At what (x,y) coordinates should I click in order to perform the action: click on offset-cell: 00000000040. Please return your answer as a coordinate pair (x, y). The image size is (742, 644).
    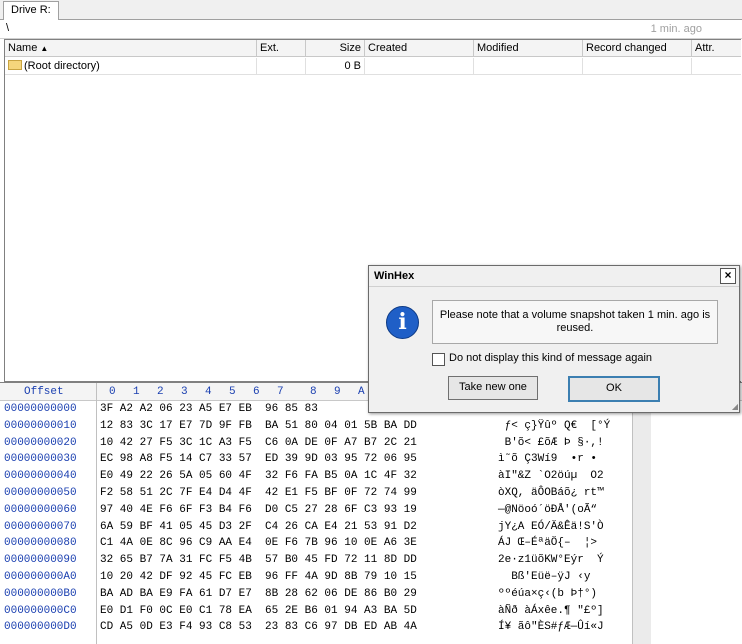
    Looking at the image, I should click on (40, 476).